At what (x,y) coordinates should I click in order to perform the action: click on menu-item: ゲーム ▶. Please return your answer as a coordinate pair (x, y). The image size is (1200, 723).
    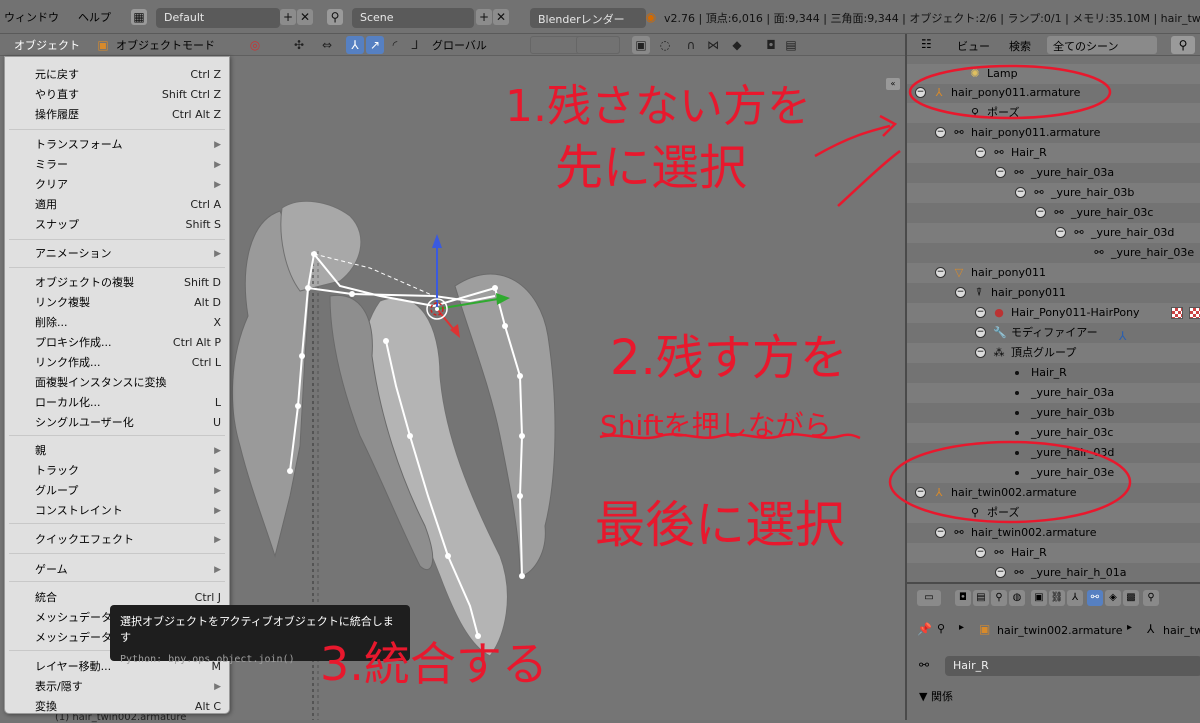
    Looking at the image, I should click on (117, 570).